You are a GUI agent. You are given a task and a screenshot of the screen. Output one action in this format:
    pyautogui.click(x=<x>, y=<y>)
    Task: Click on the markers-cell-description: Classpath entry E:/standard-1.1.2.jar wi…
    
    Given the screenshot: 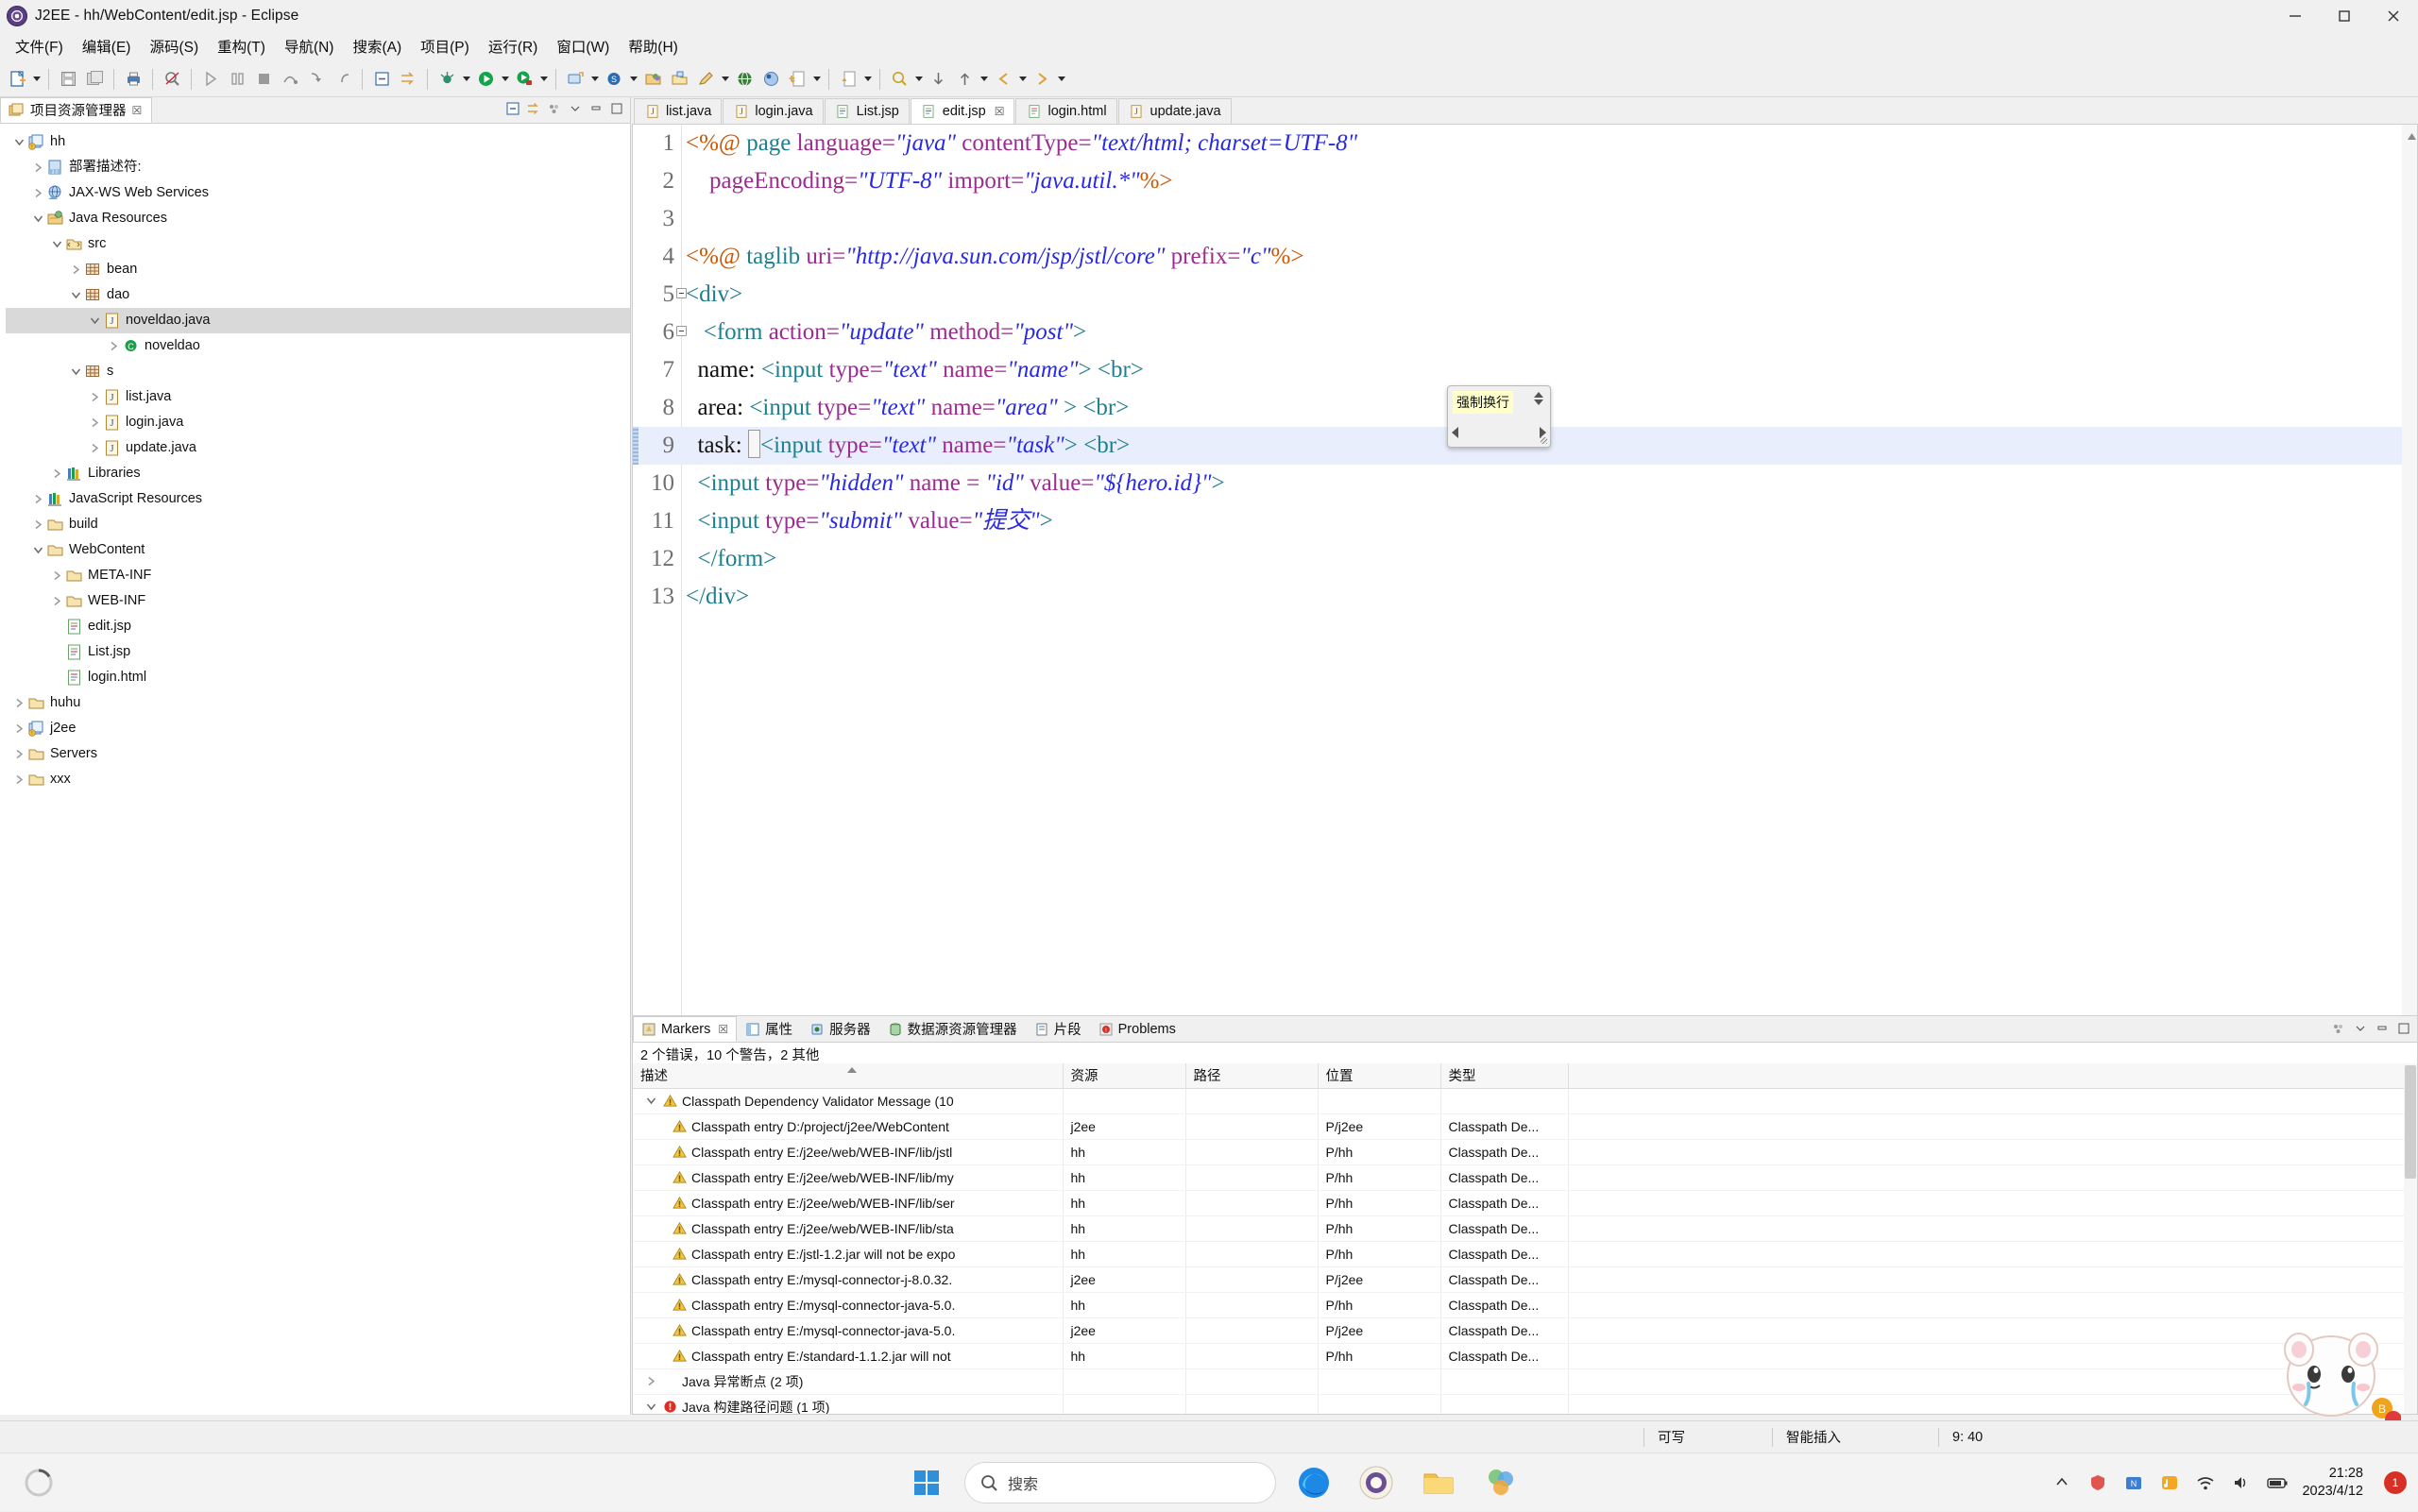 What is the action you would take?
    pyautogui.click(x=849, y=1356)
    